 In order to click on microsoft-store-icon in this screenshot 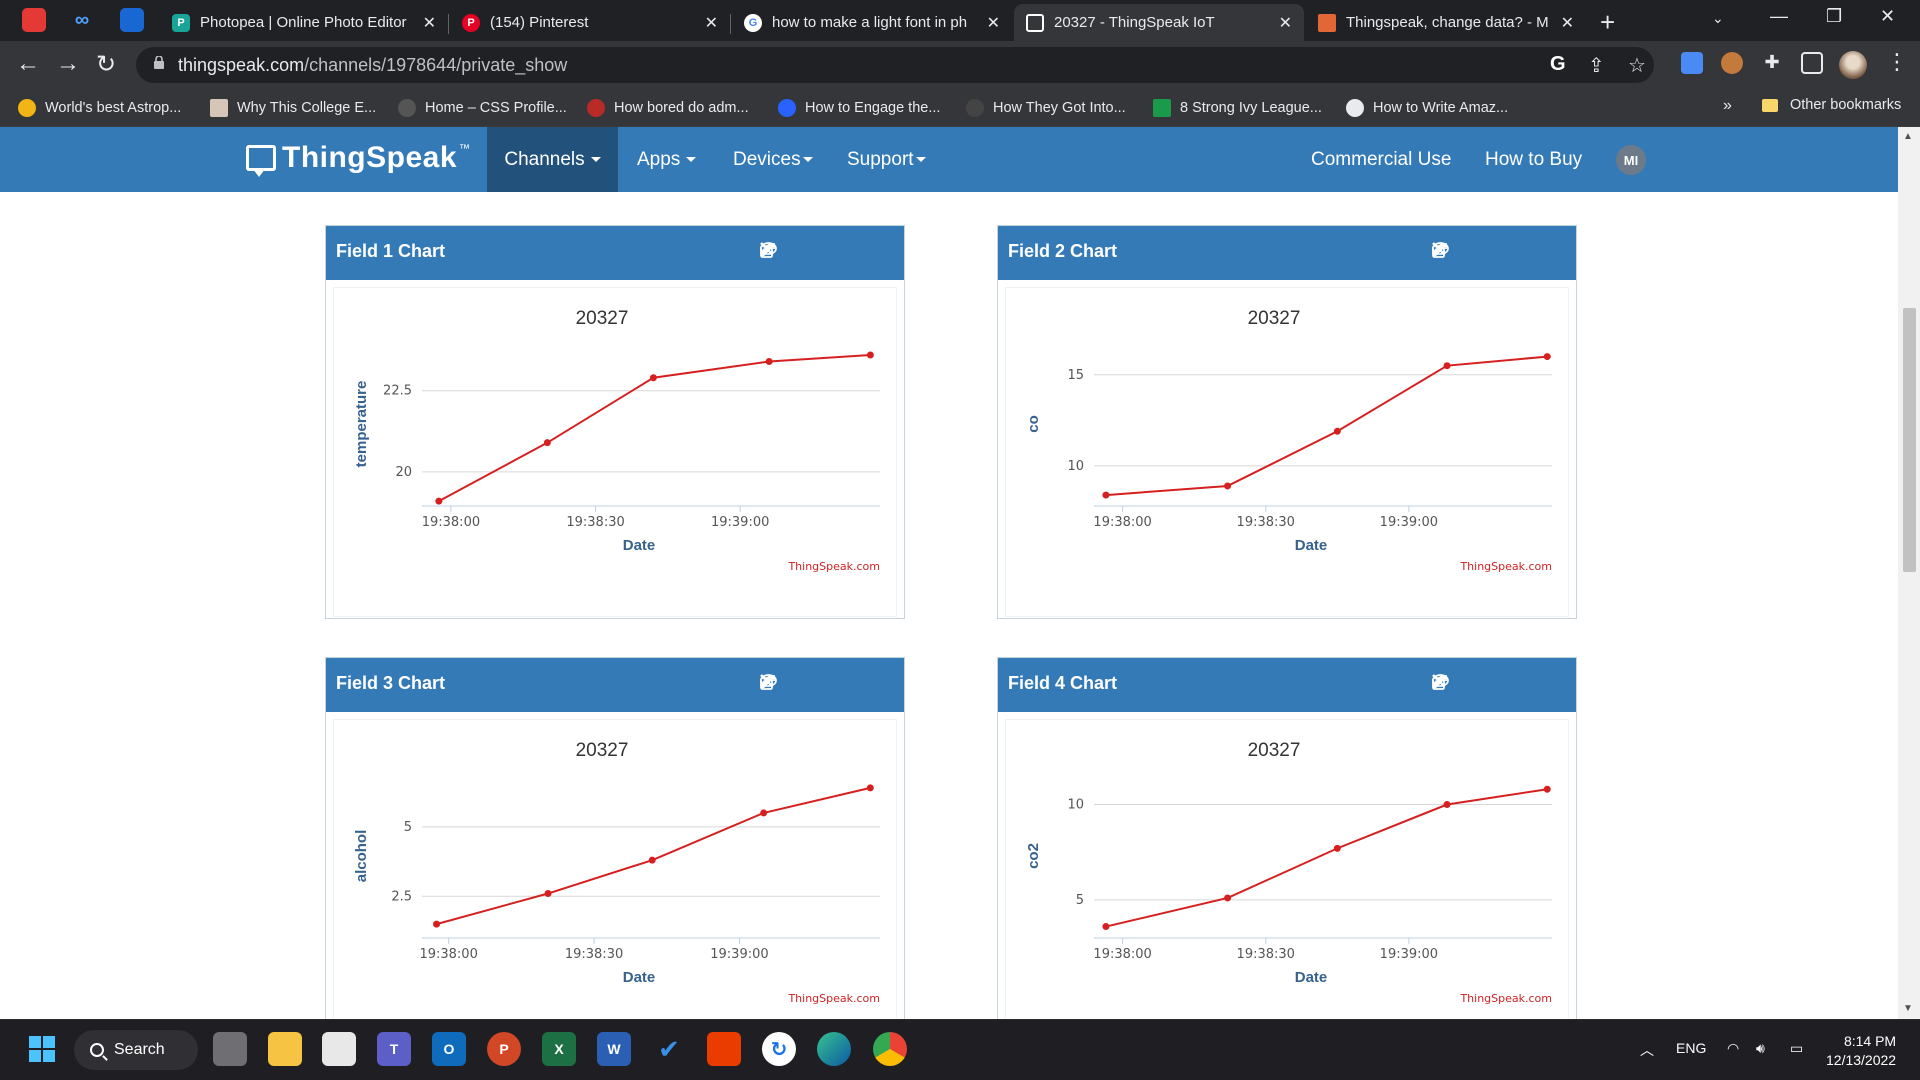, I will do `click(339, 1049)`.